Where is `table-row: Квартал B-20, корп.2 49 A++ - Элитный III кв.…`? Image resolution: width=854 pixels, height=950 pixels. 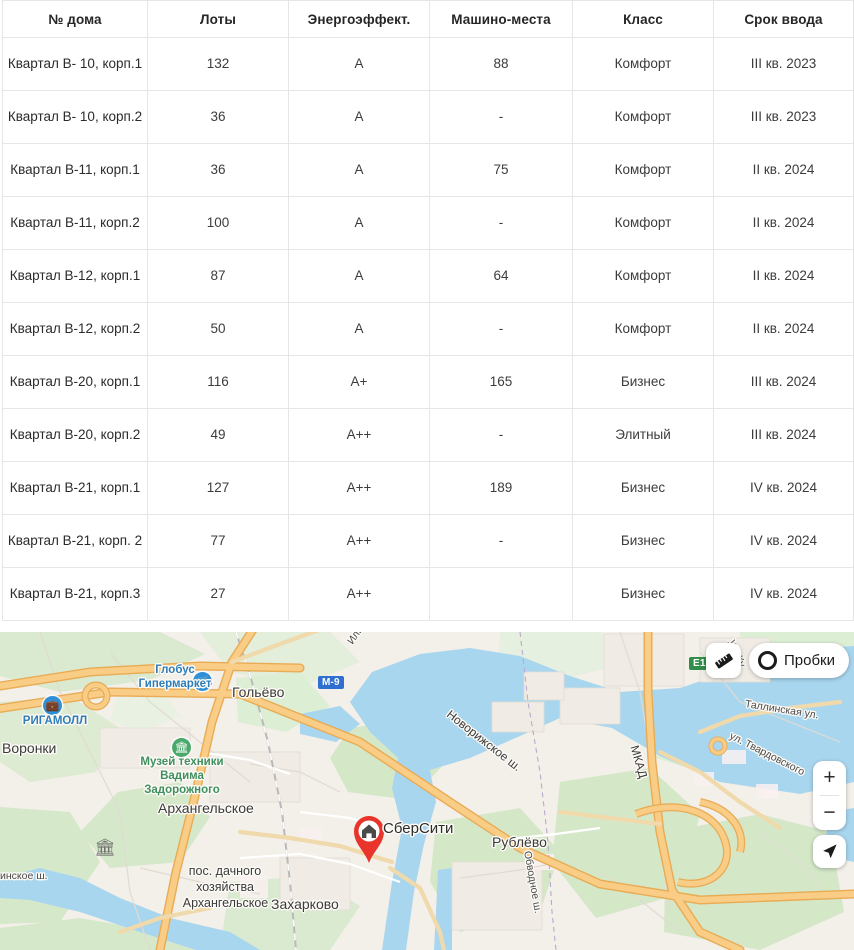
table-row: Квартал B-20, корп.2 49 A++ - Элитный III кв.… is located at coordinates (428, 435).